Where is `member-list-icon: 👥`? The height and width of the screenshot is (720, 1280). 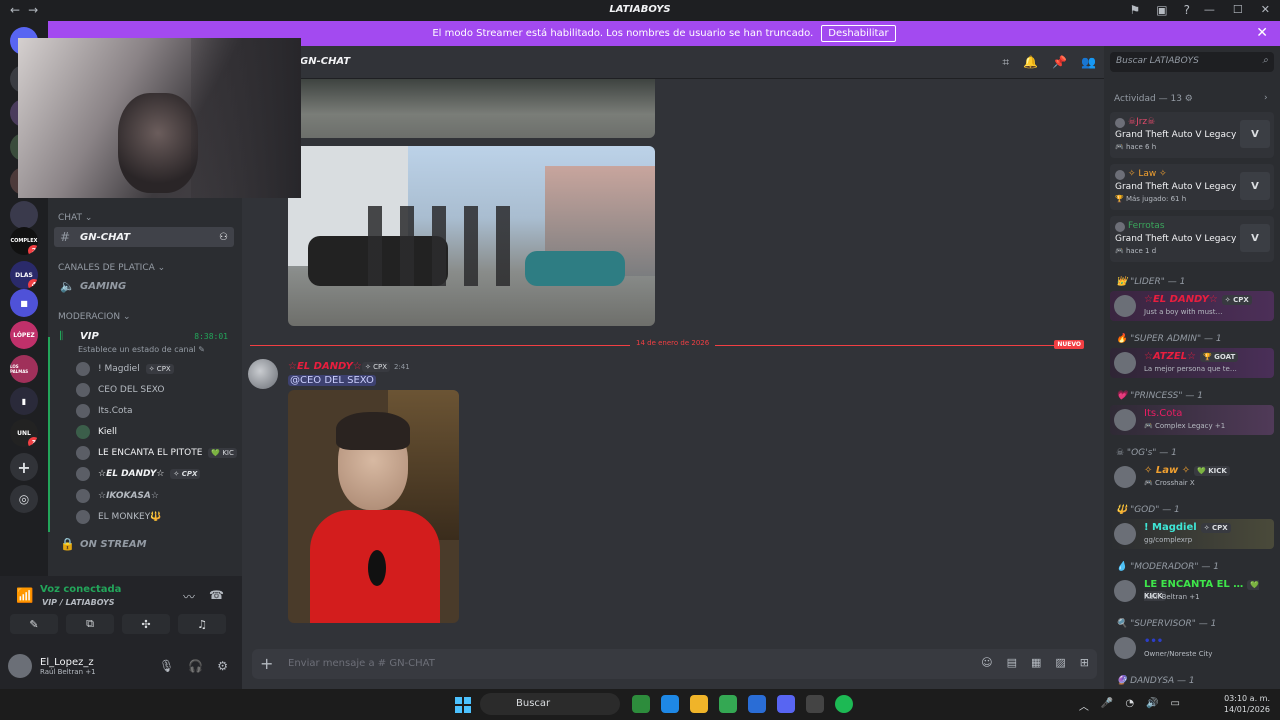
member-list-icon: 👥 is located at coordinates (1088, 62).